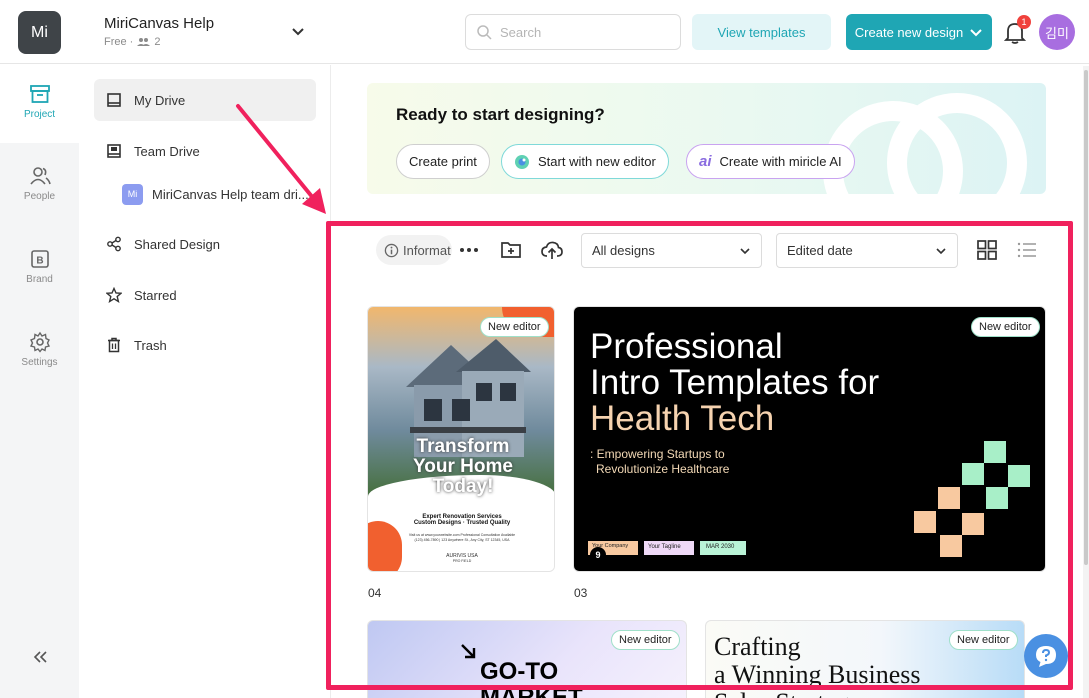 The image size is (1089, 698). I want to click on view-templates-button: View templates, so click(761, 32).